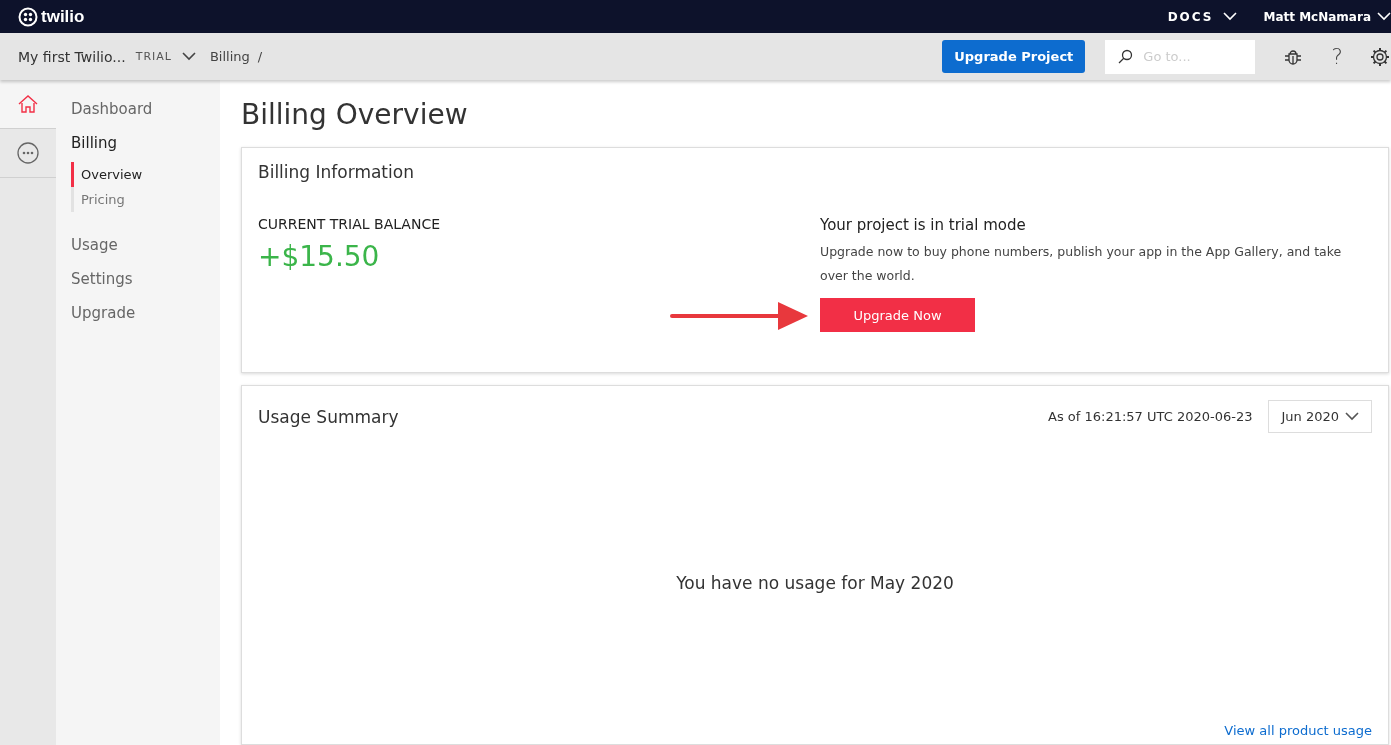  Describe the element at coordinates (1320, 416) in the screenshot. I see `month-dropdown: Jun 2020` at that location.